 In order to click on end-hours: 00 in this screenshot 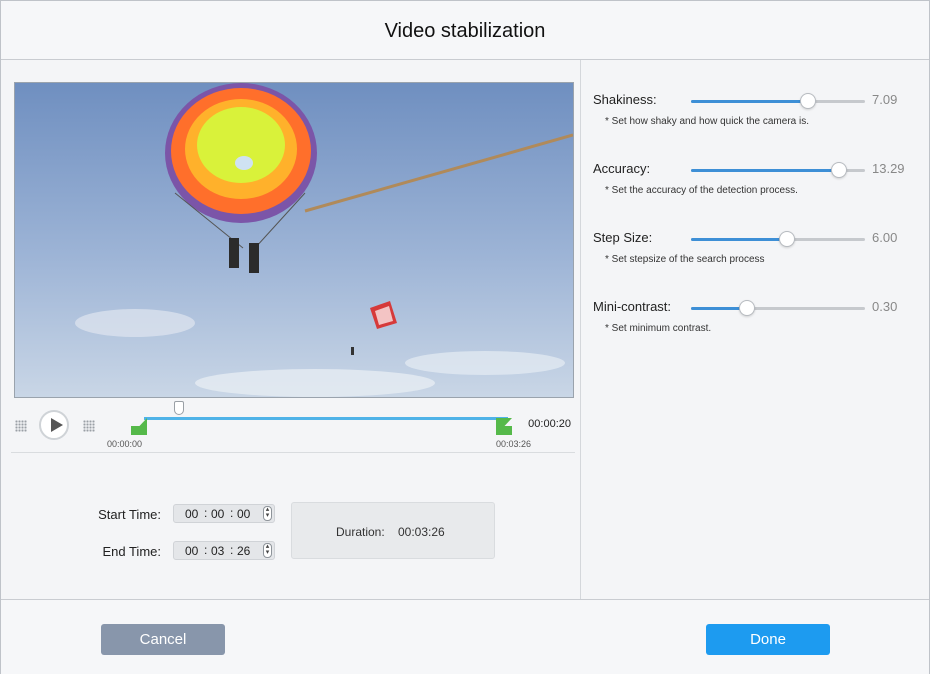, I will do `click(191, 551)`.